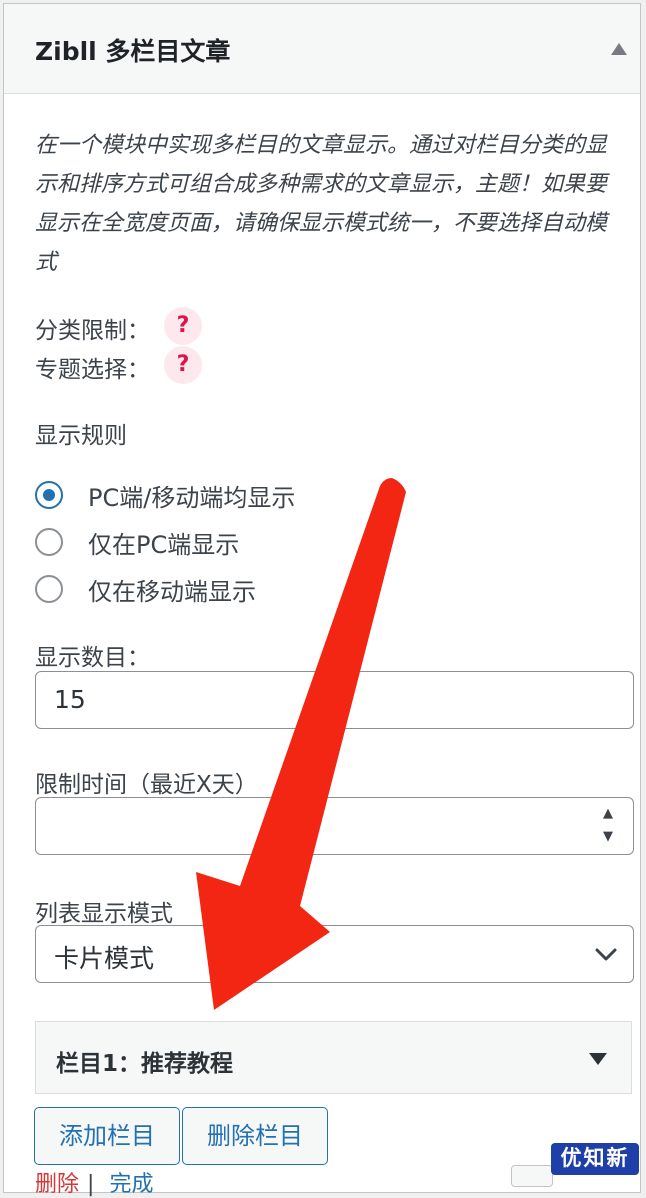 The height and width of the screenshot is (1198, 646). What do you see at coordinates (608, 813) in the screenshot?
I see `spin-up-icon: ▲` at bounding box center [608, 813].